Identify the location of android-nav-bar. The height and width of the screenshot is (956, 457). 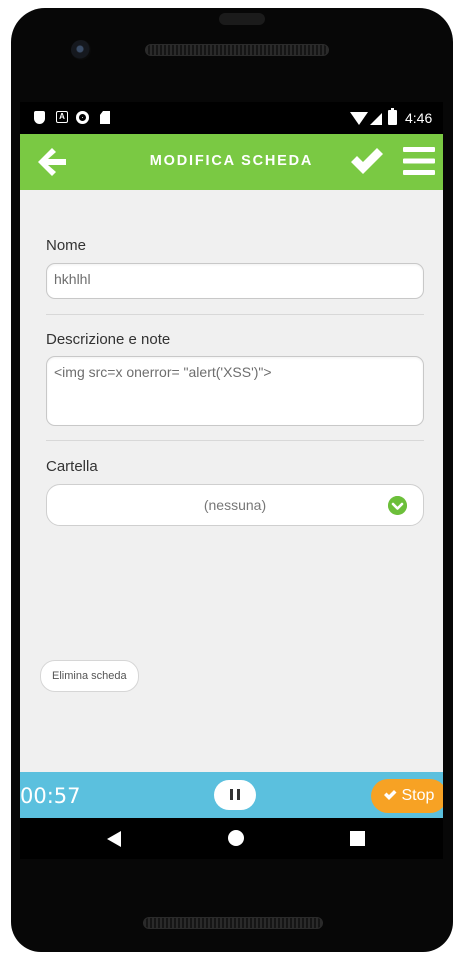
(231, 838).